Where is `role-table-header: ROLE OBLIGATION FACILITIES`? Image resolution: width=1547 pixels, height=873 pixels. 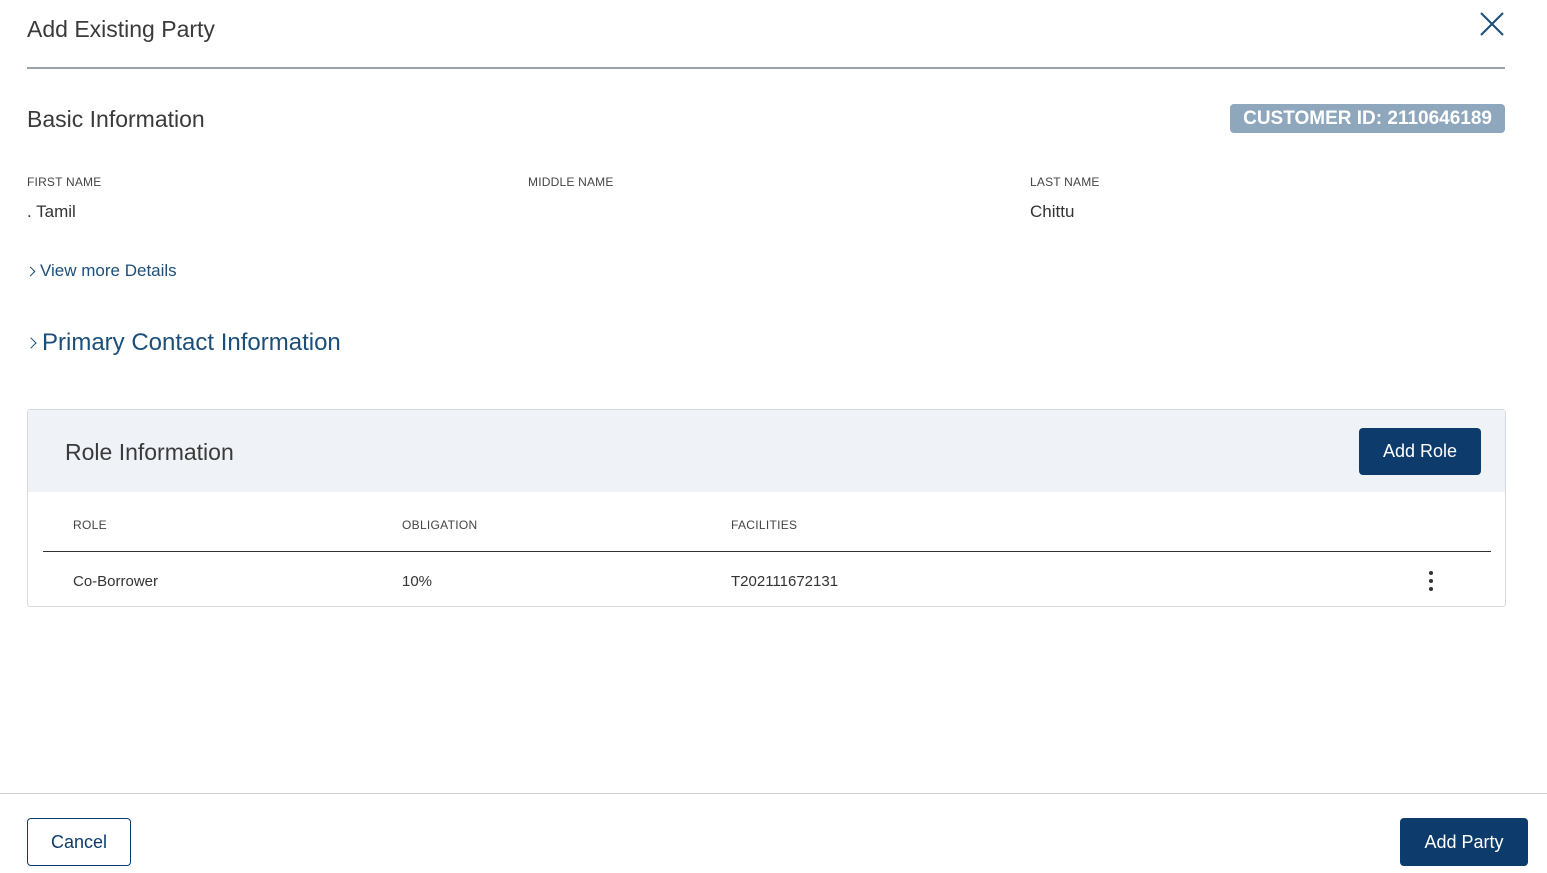
role-table-header: ROLE OBLIGATION FACILITIES is located at coordinates (767, 522).